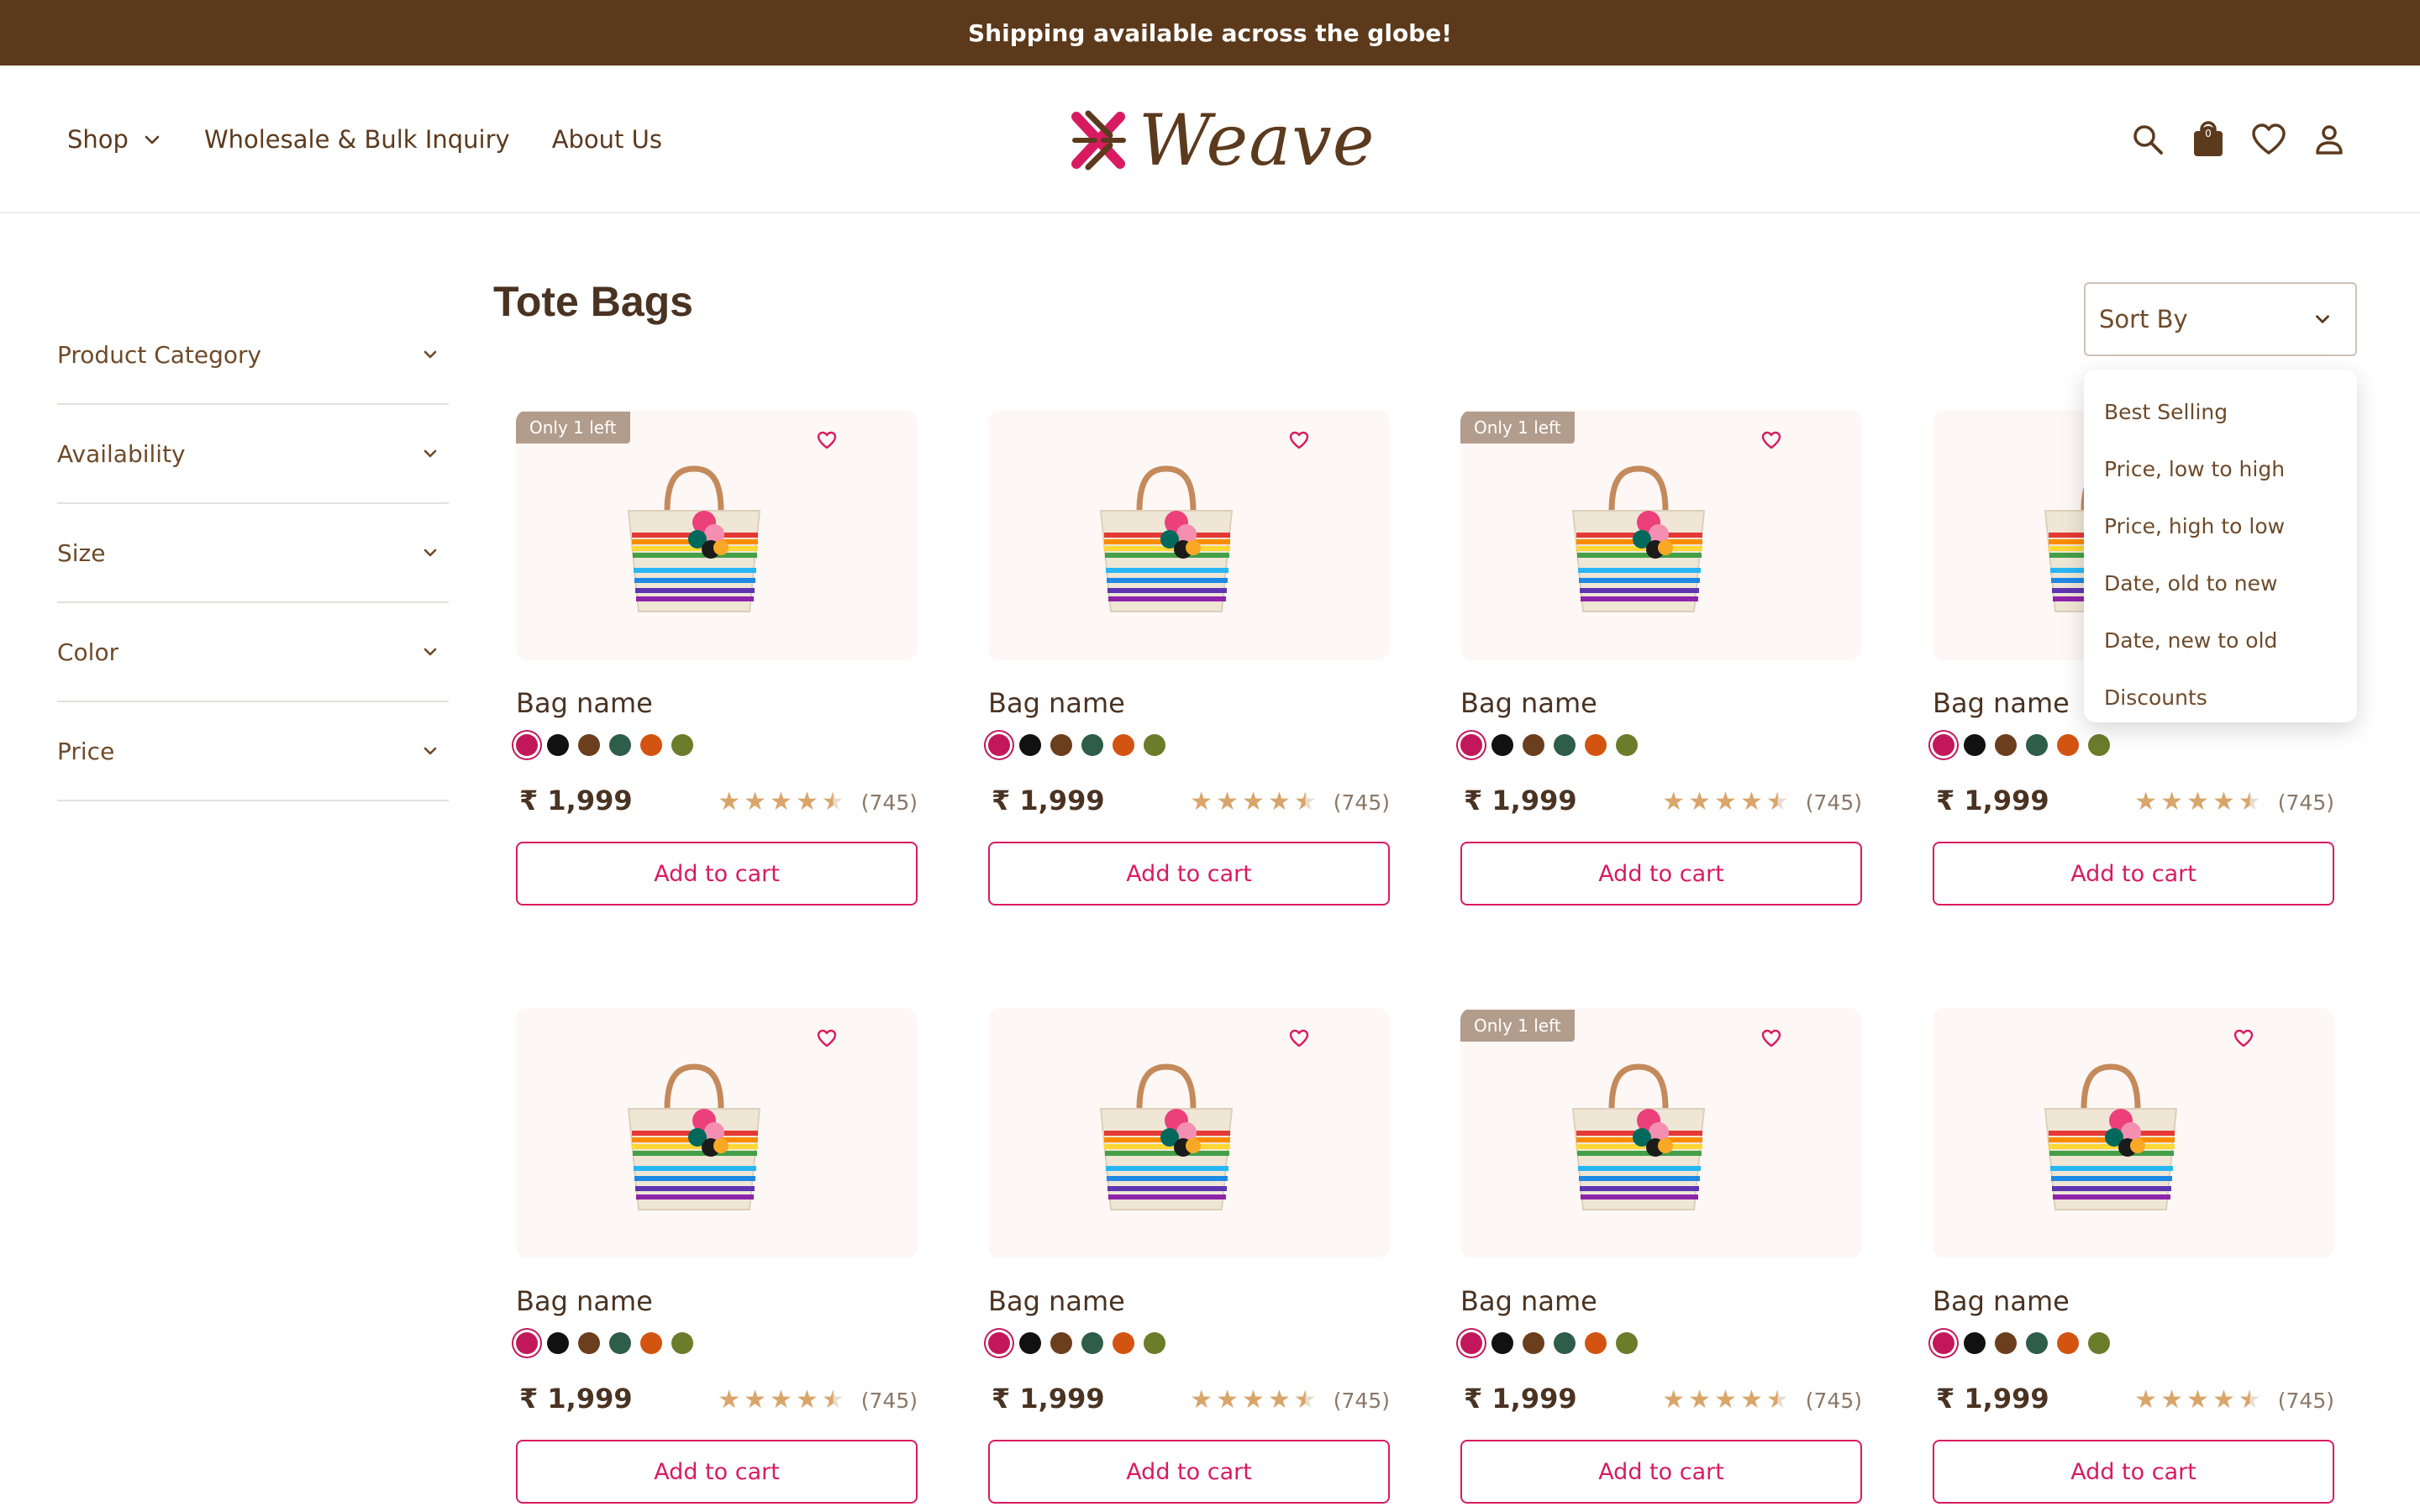 The height and width of the screenshot is (1512, 2420). I want to click on sort-option-discounts: Discounts, so click(2220, 697).